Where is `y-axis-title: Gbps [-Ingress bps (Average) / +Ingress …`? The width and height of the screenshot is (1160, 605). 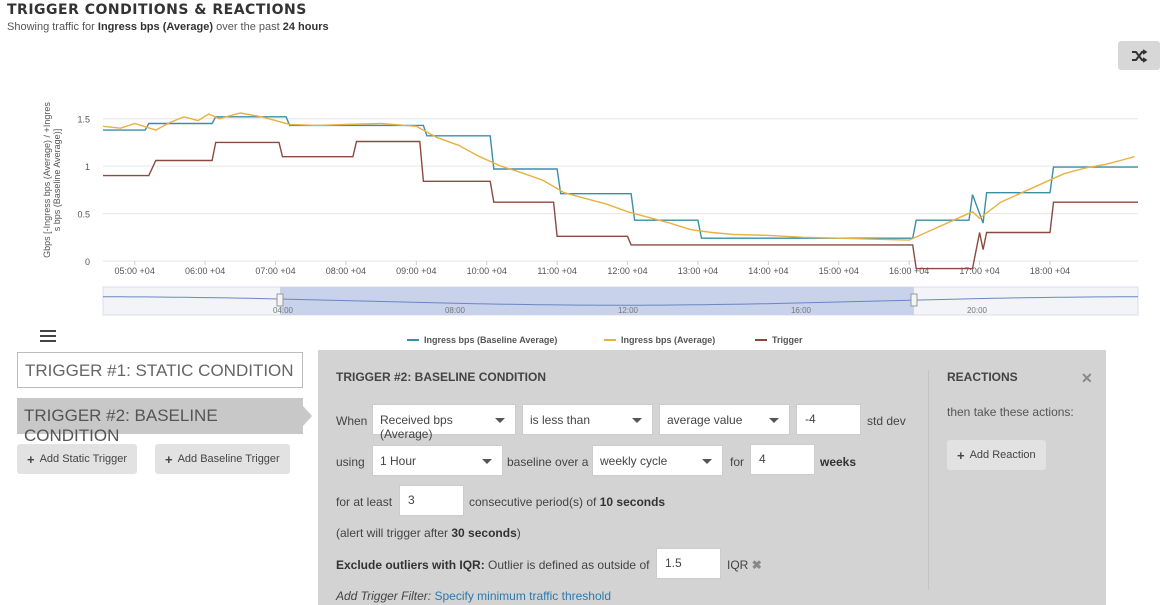 y-axis-title: Gbps [-Ingress bps (Average) / +Ingress … is located at coordinates (52, 180).